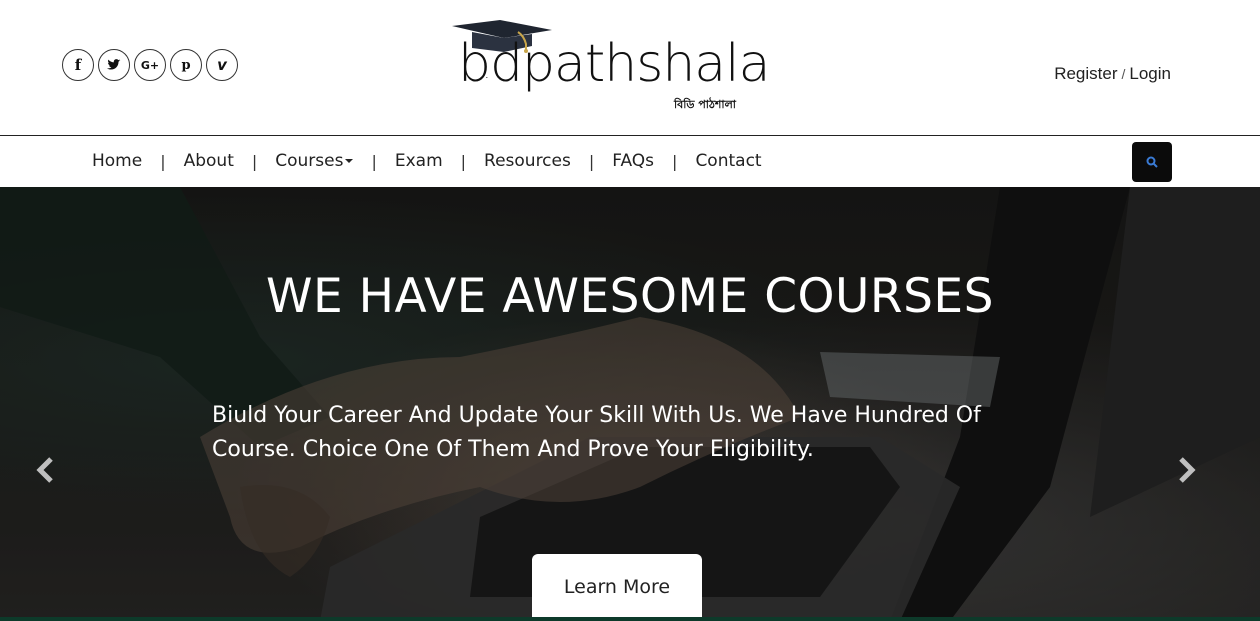 Image resolution: width=1260 pixels, height=621 pixels. I want to click on nav-item-faqs: FAQs, so click(633, 161).